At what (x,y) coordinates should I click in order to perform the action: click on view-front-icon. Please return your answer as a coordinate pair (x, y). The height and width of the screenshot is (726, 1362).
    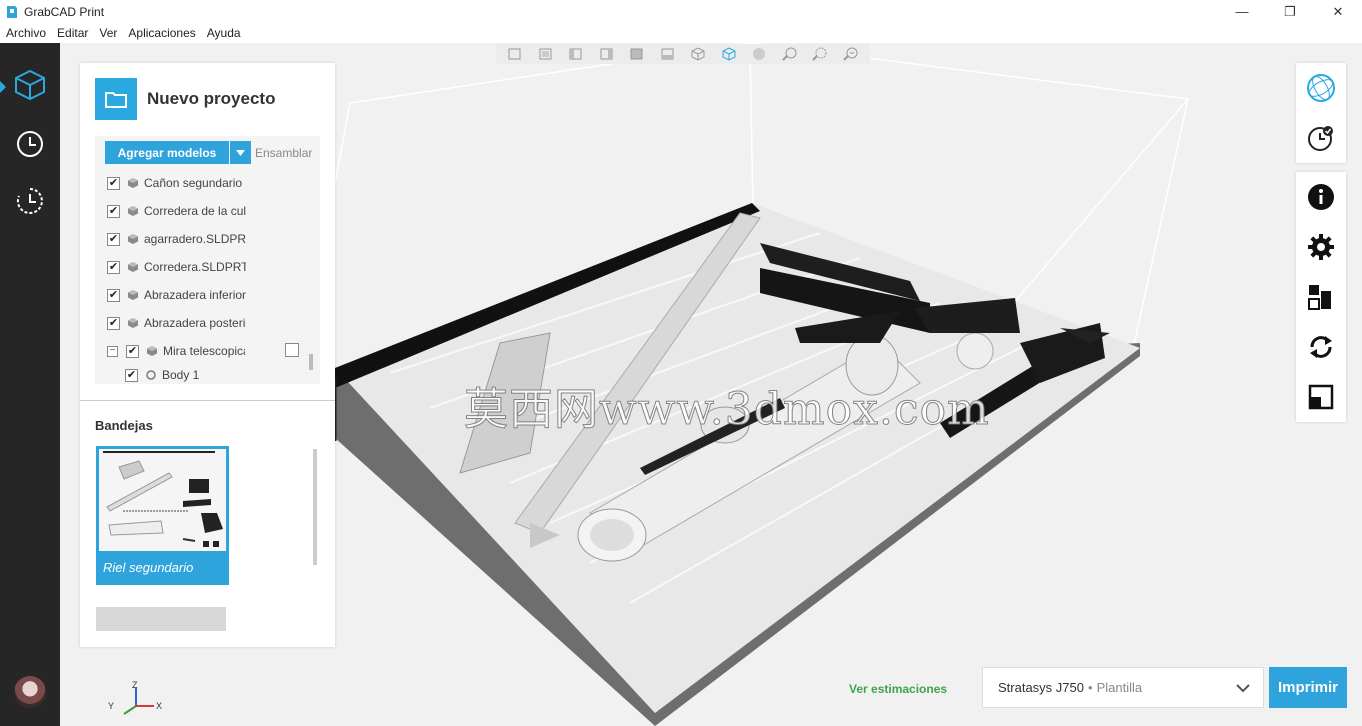
    Looking at the image, I should click on (515, 54).